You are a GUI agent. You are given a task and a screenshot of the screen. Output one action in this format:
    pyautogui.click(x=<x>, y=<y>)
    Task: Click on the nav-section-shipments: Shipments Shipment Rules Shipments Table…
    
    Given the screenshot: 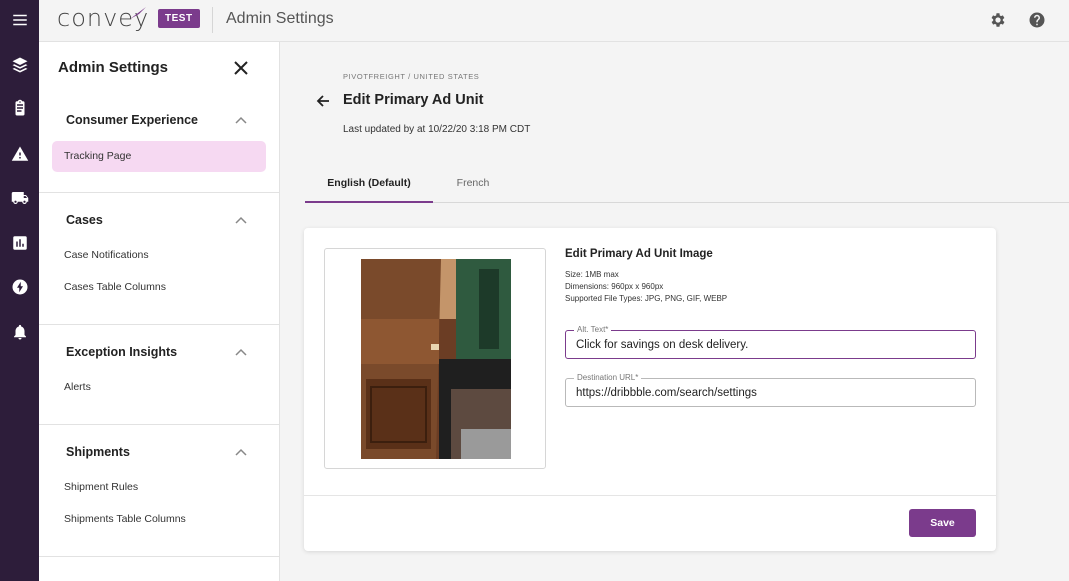 What is the action you would take?
    pyautogui.click(x=159, y=491)
    